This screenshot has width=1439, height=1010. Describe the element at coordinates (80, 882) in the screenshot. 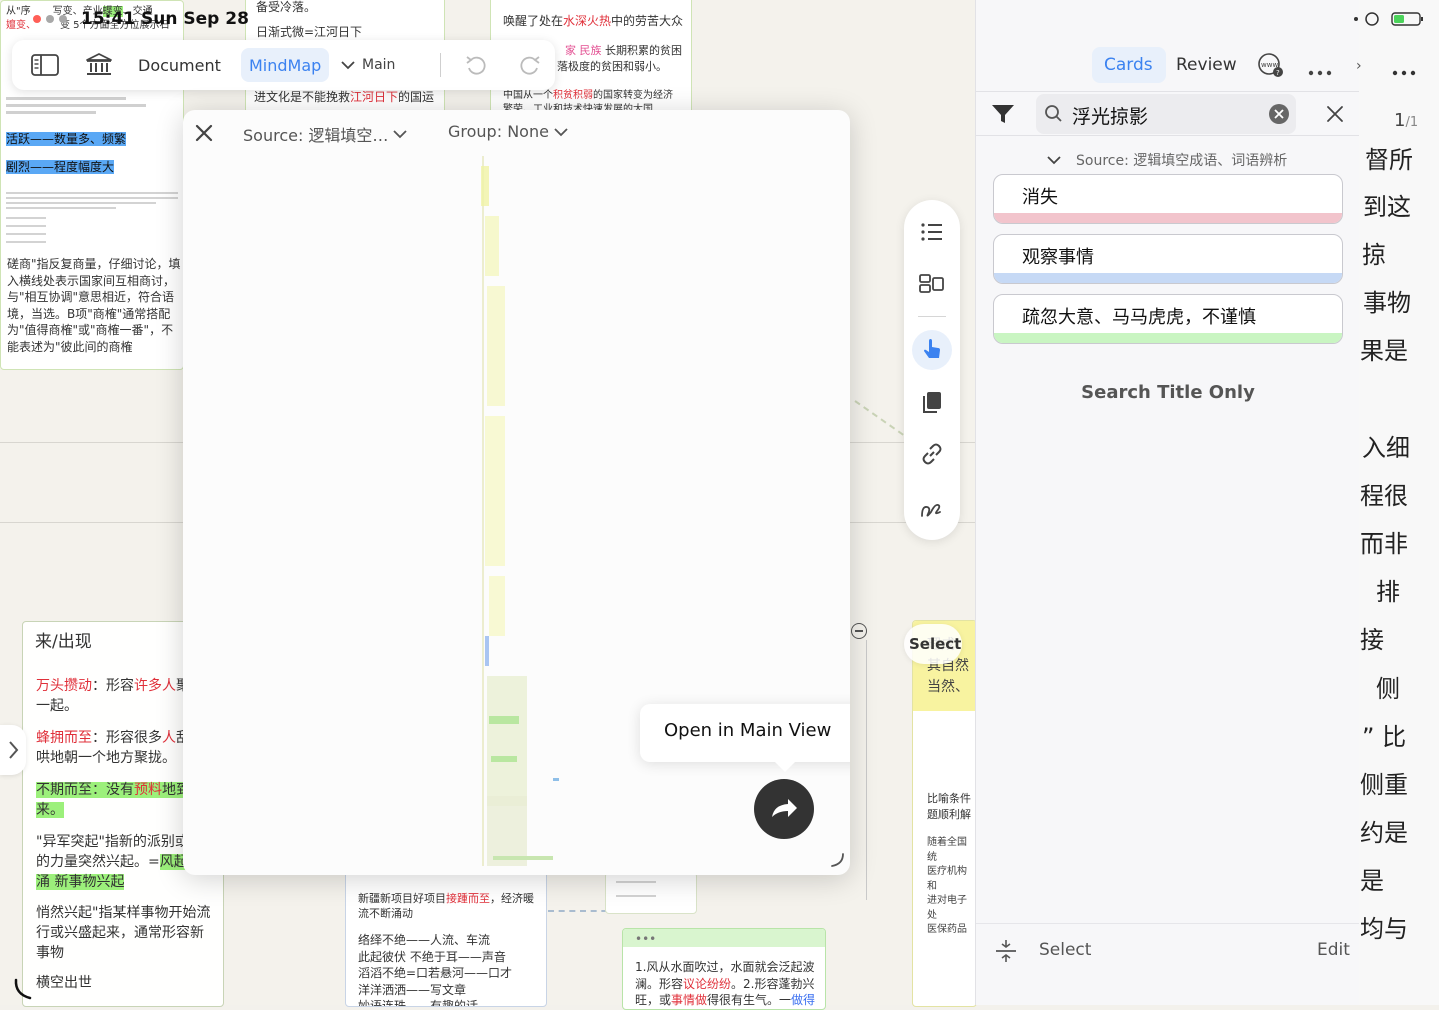

I see `card-highlight: 涌 新事物兴起` at that location.